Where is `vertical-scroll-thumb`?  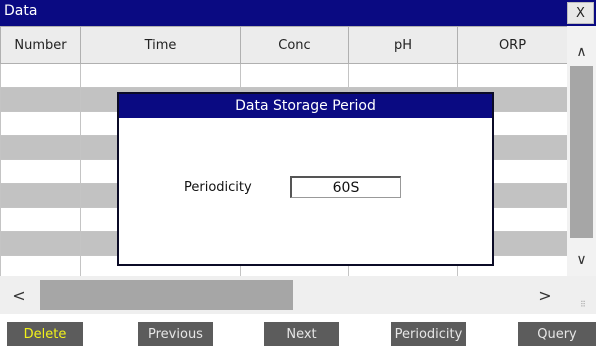 vertical-scroll-thumb is located at coordinates (581, 152).